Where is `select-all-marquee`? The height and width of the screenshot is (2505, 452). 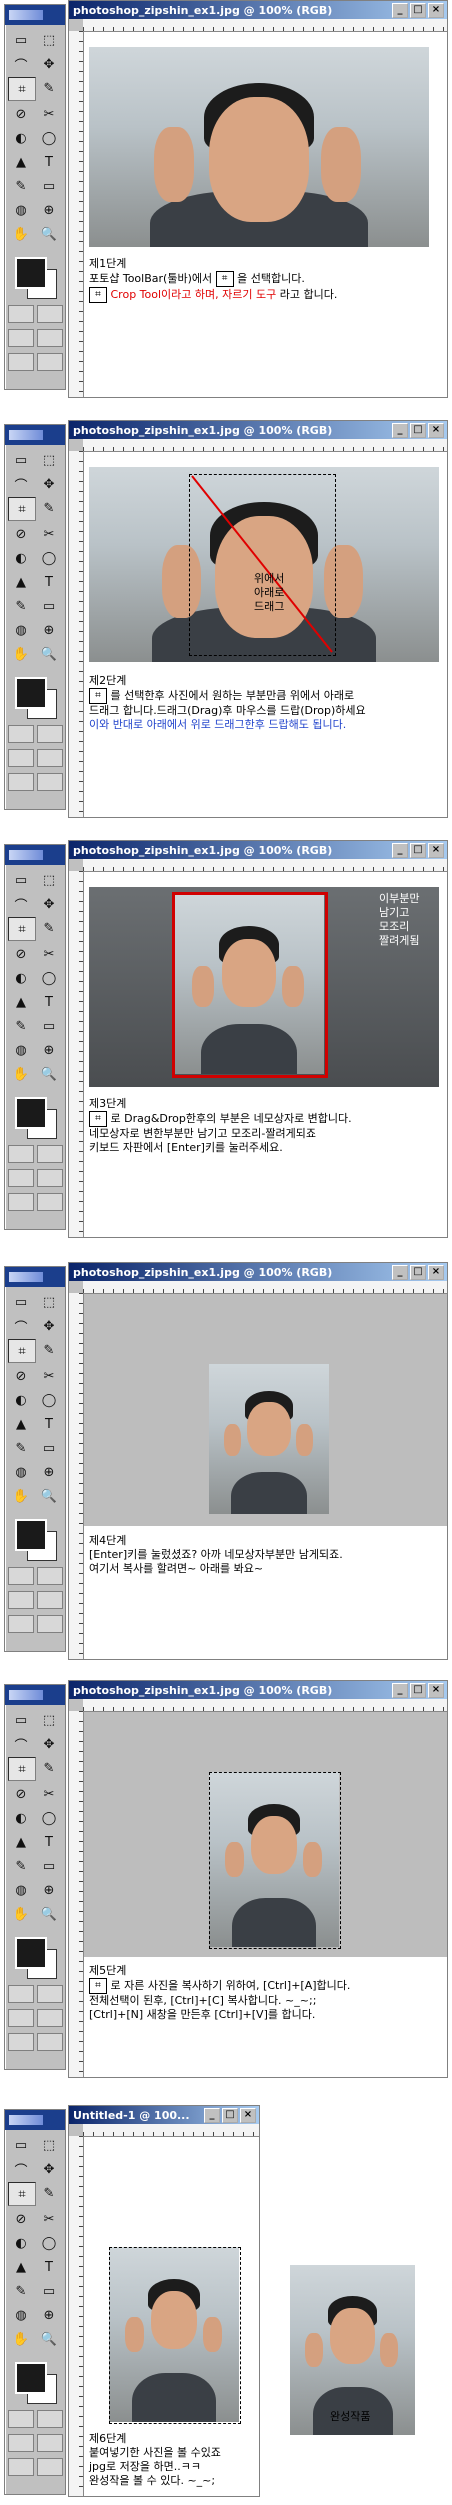
select-all-marquee is located at coordinates (275, 1860).